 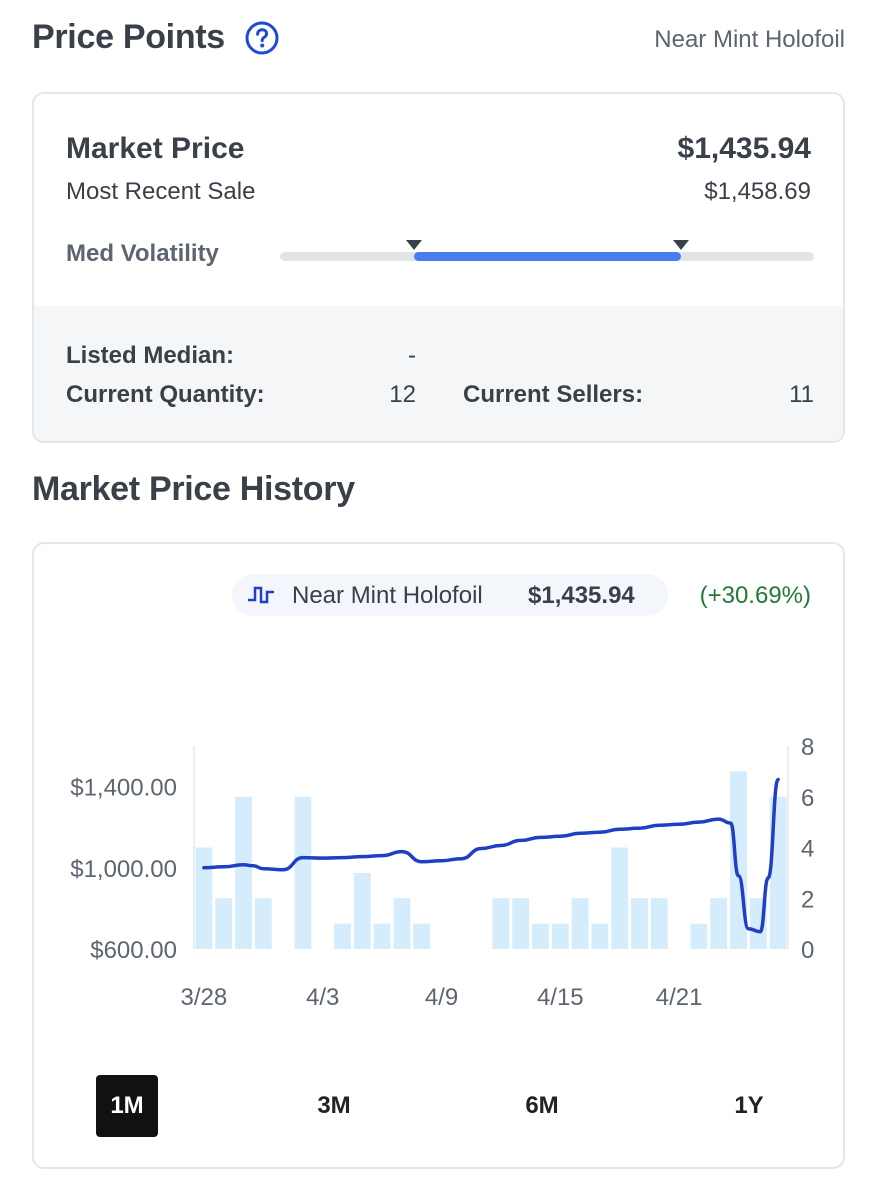 I want to click on condition-label: Near Mint Holofoil, so click(x=749, y=39).